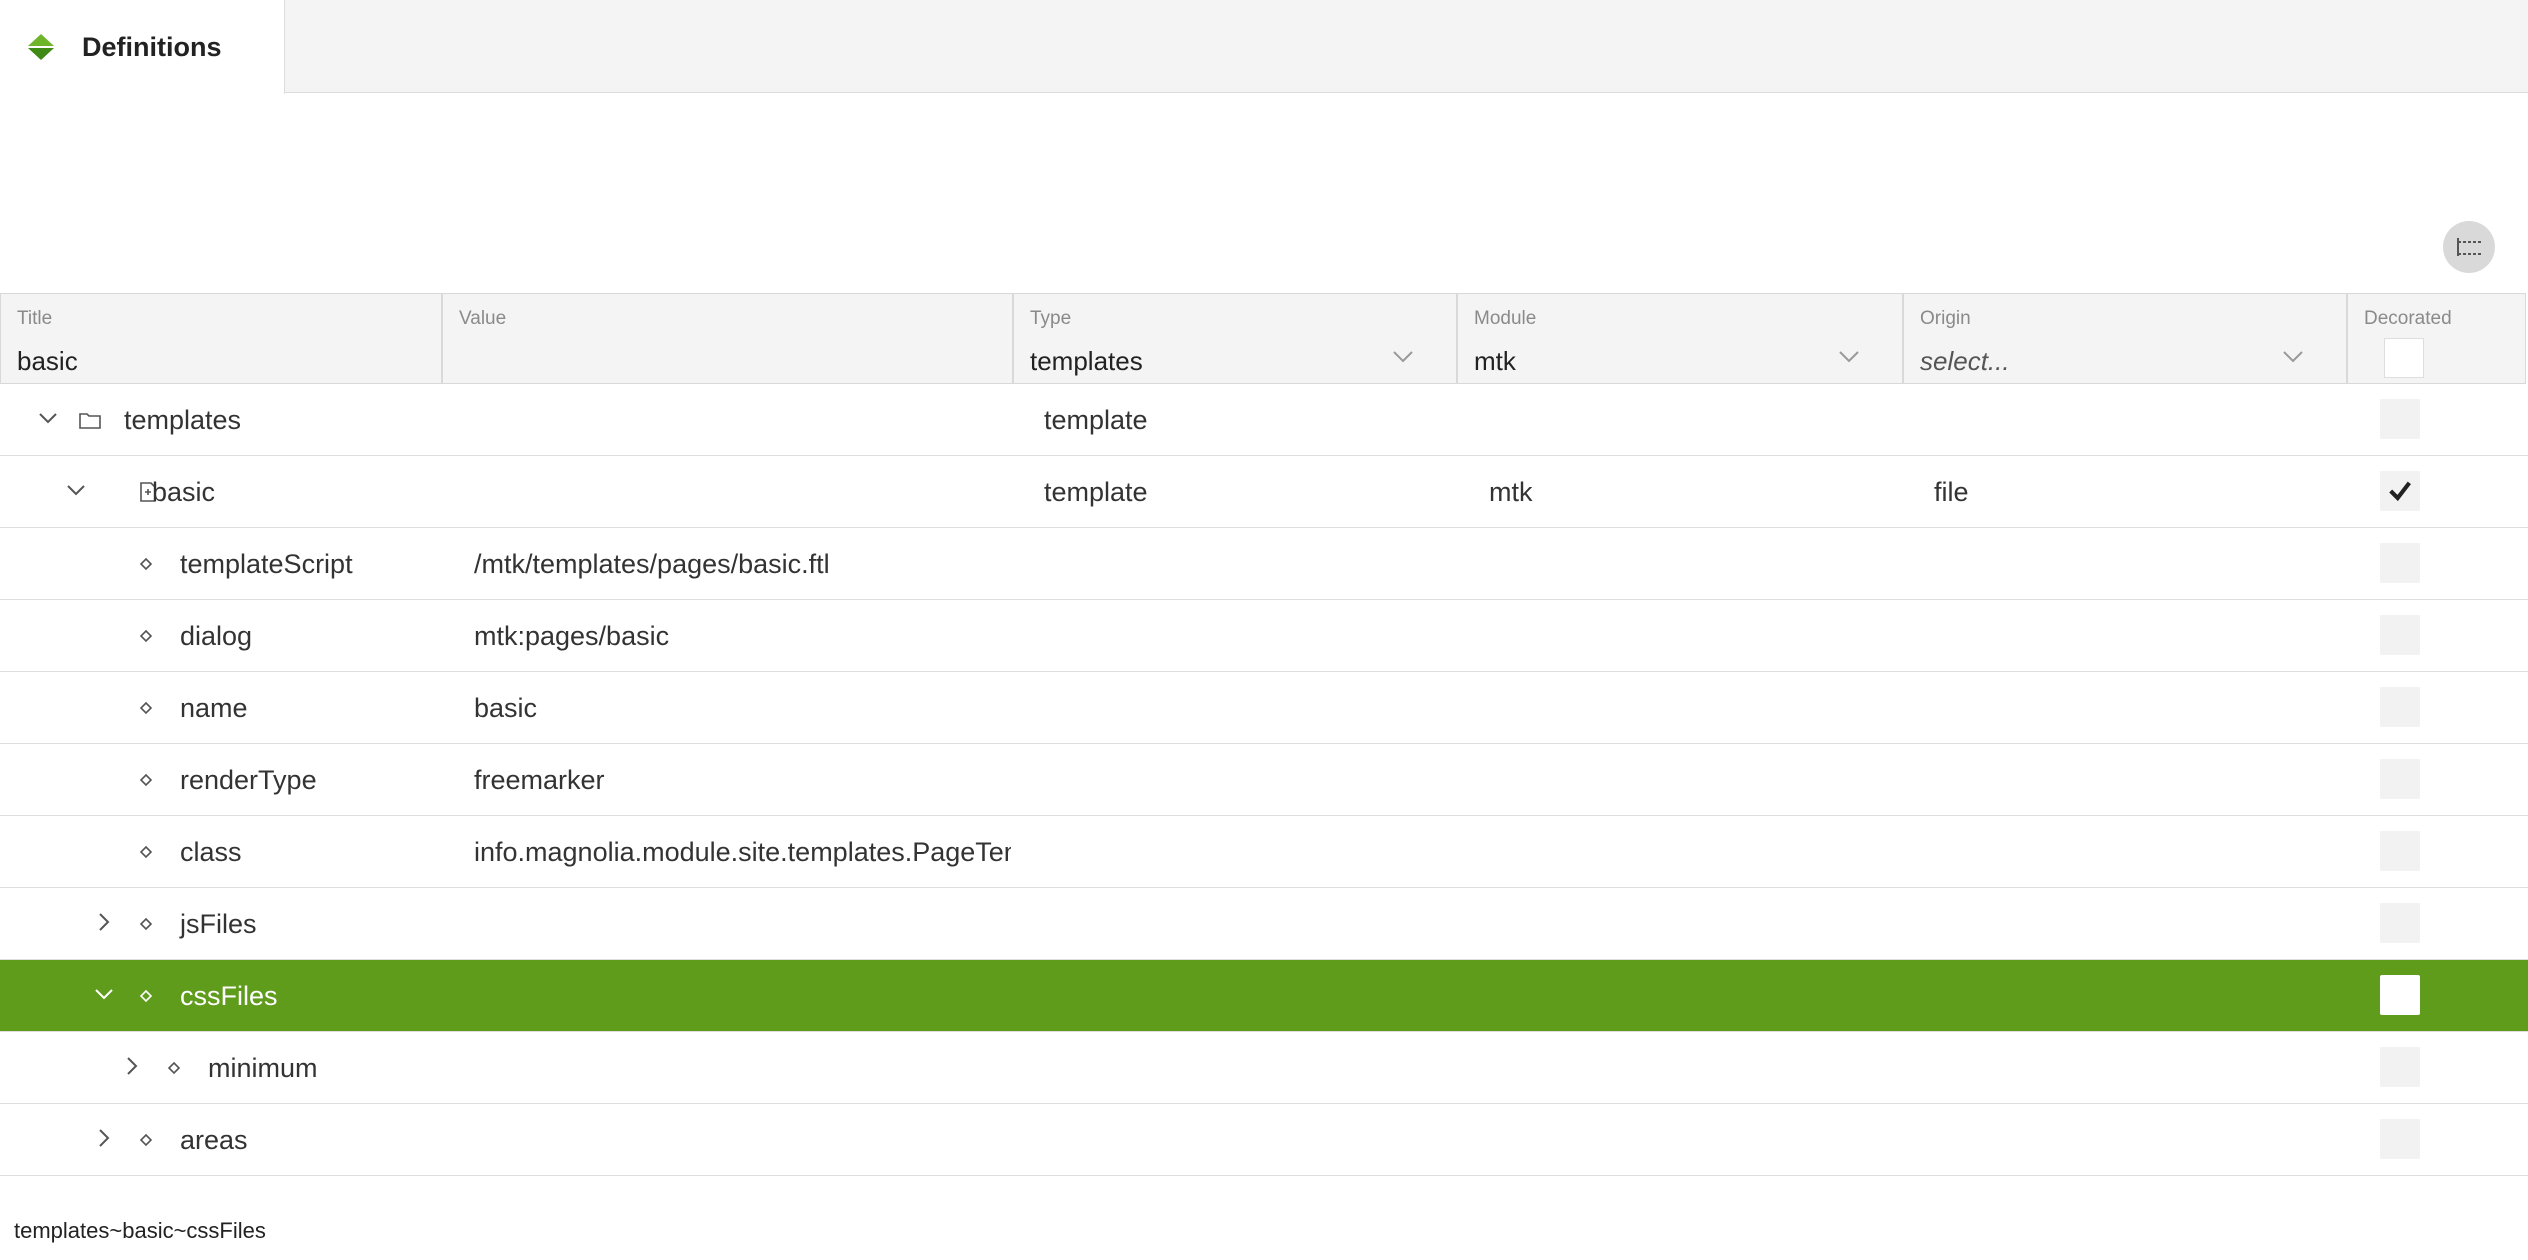 This screenshot has height=1260, width=2528. Describe the element at coordinates (2404, 358) in the screenshot. I see `decorated-filter-checkbox` at that location.